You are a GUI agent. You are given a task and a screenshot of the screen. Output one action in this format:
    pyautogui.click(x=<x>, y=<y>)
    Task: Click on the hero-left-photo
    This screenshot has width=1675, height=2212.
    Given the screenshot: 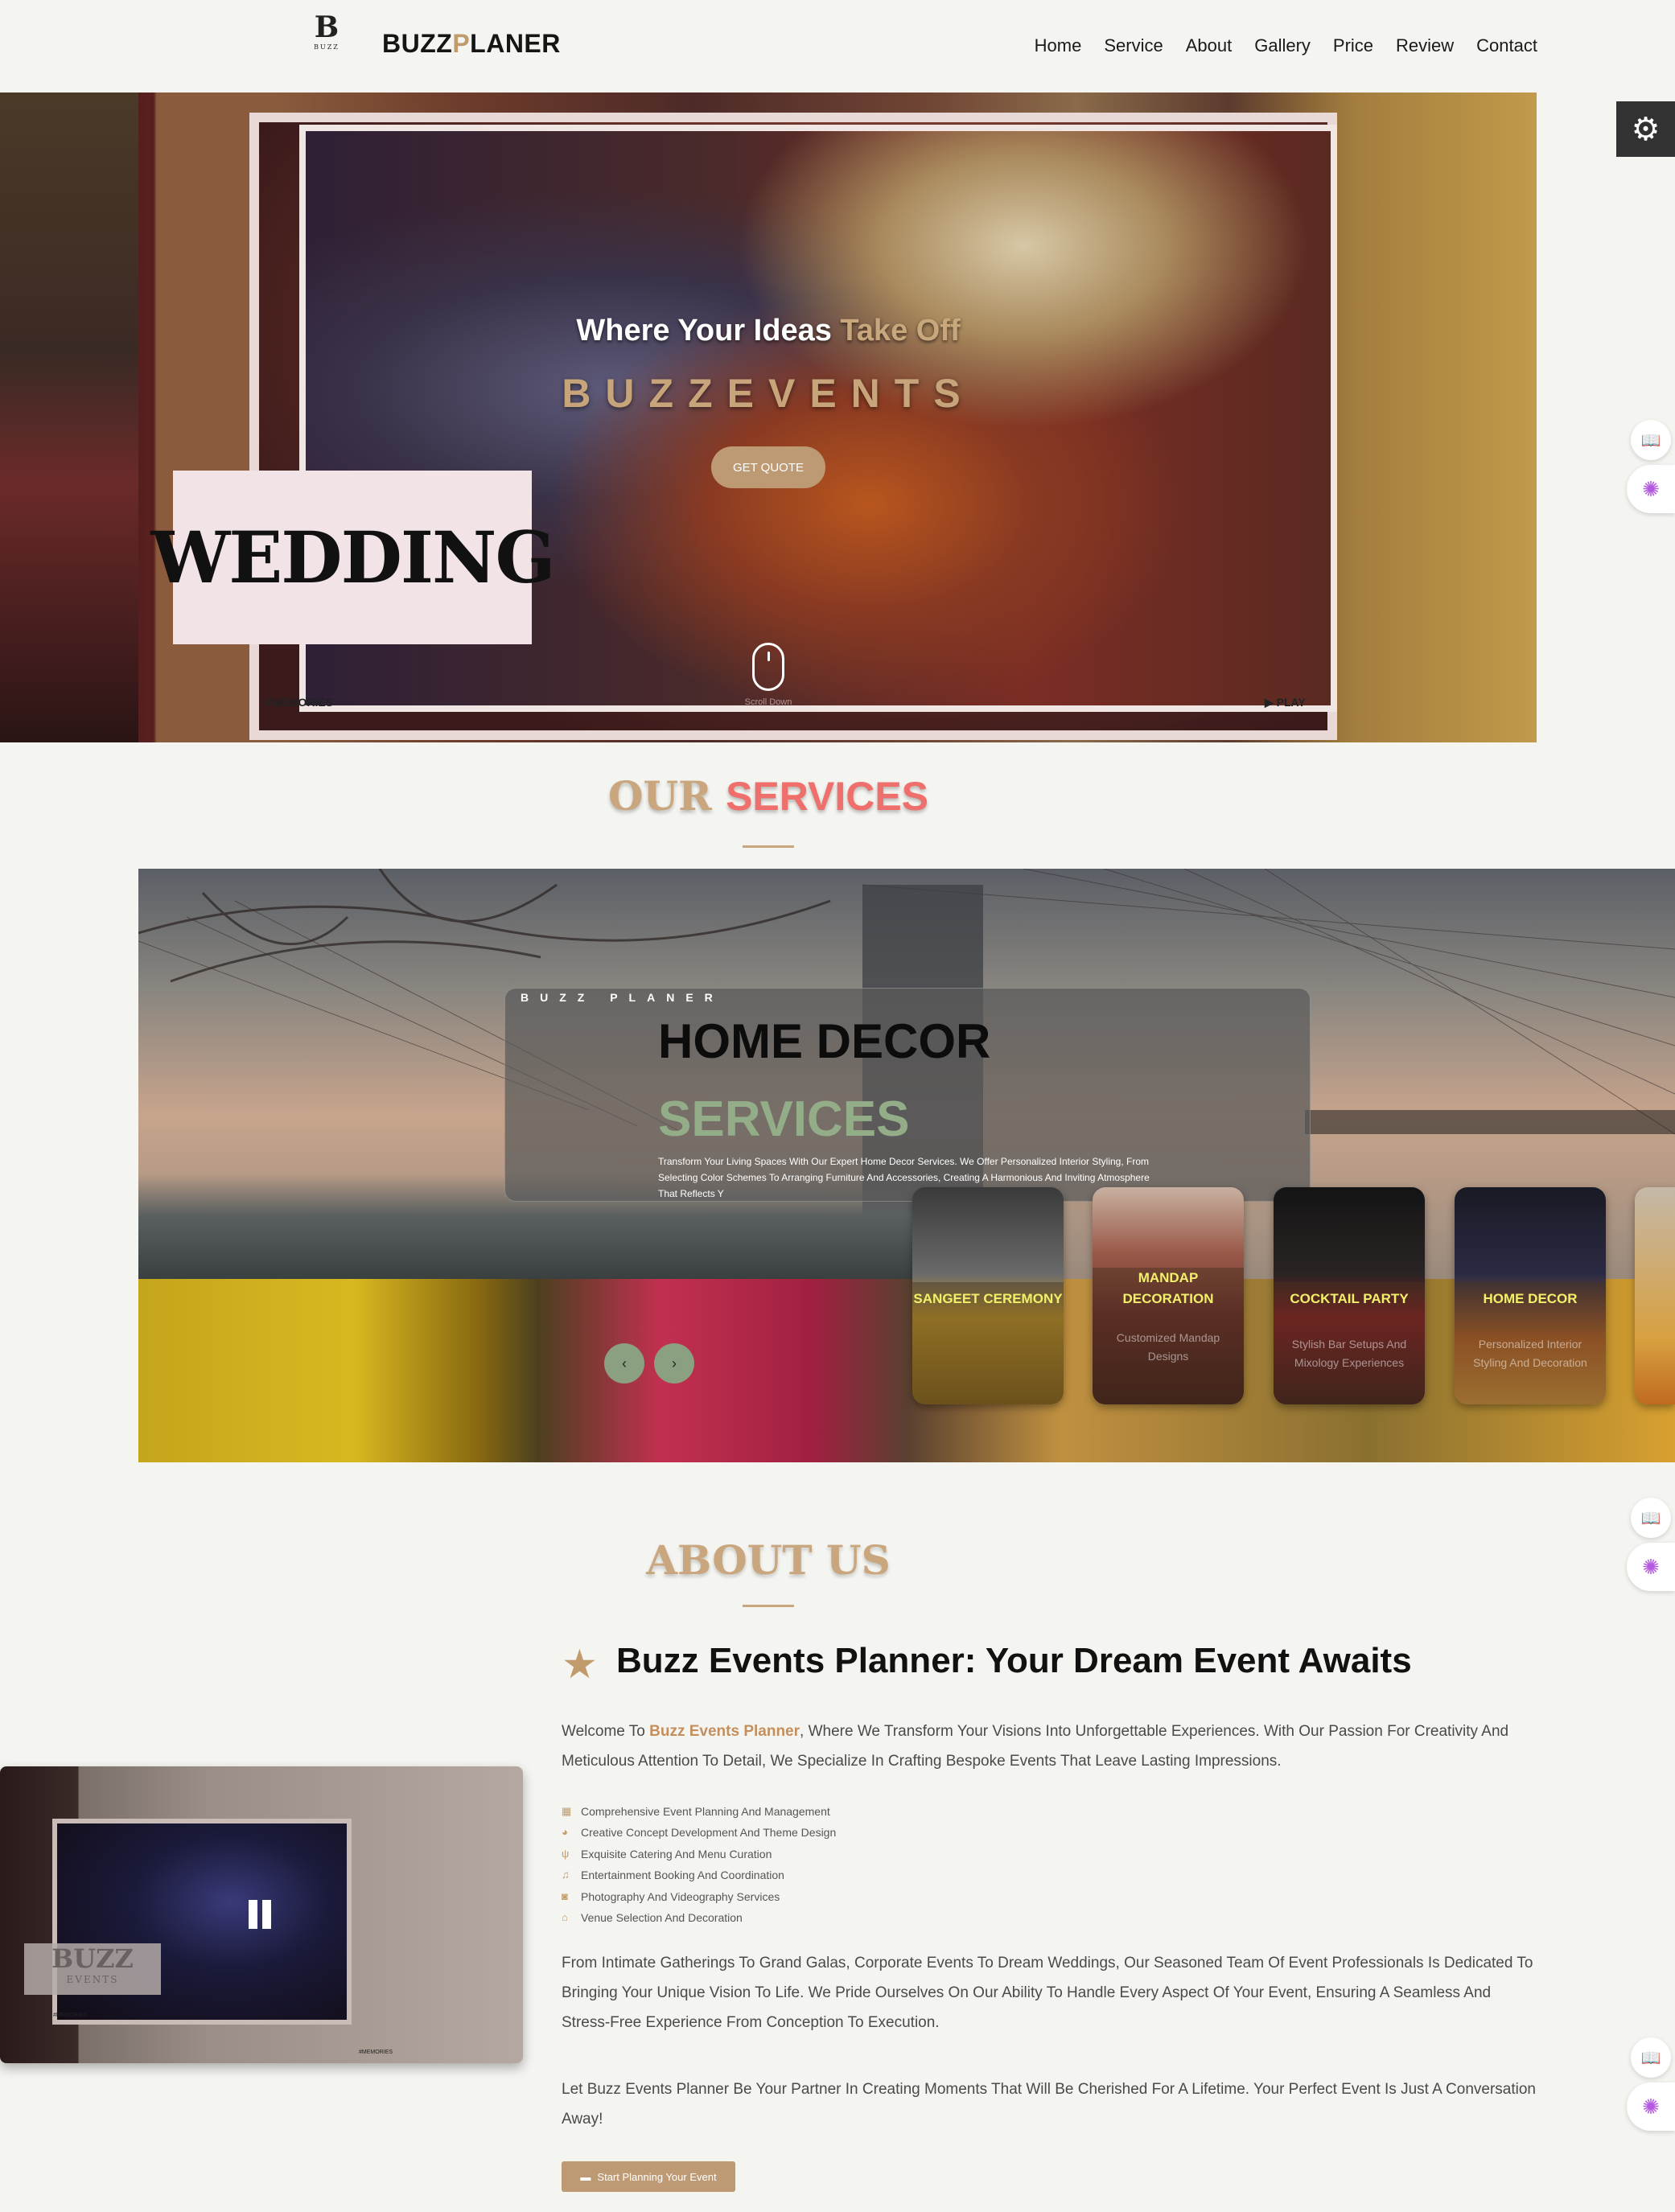 What is the action you would take?
    pyautogui.click(x=69, y=417)
    